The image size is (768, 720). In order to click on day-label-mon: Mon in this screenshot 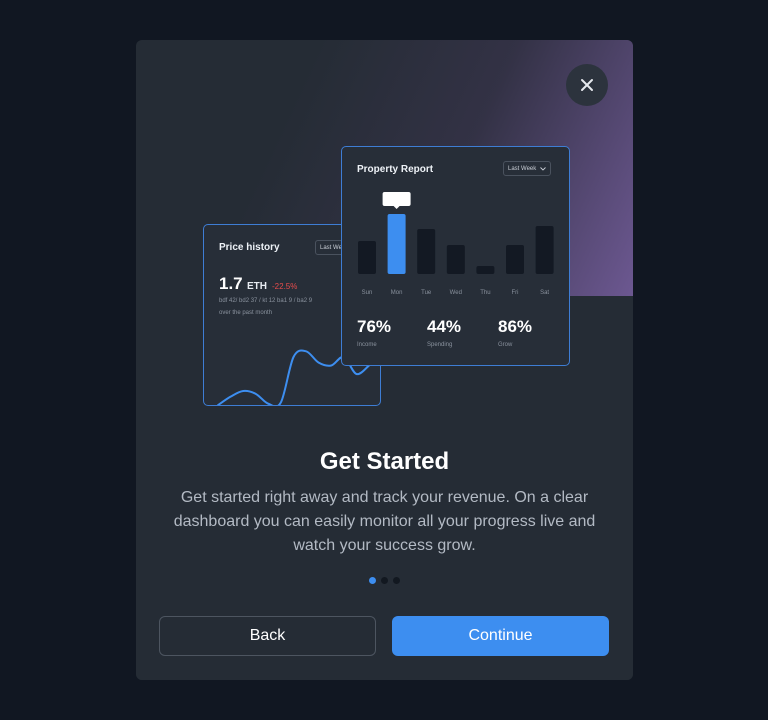, I will do `click(396, 293)`.